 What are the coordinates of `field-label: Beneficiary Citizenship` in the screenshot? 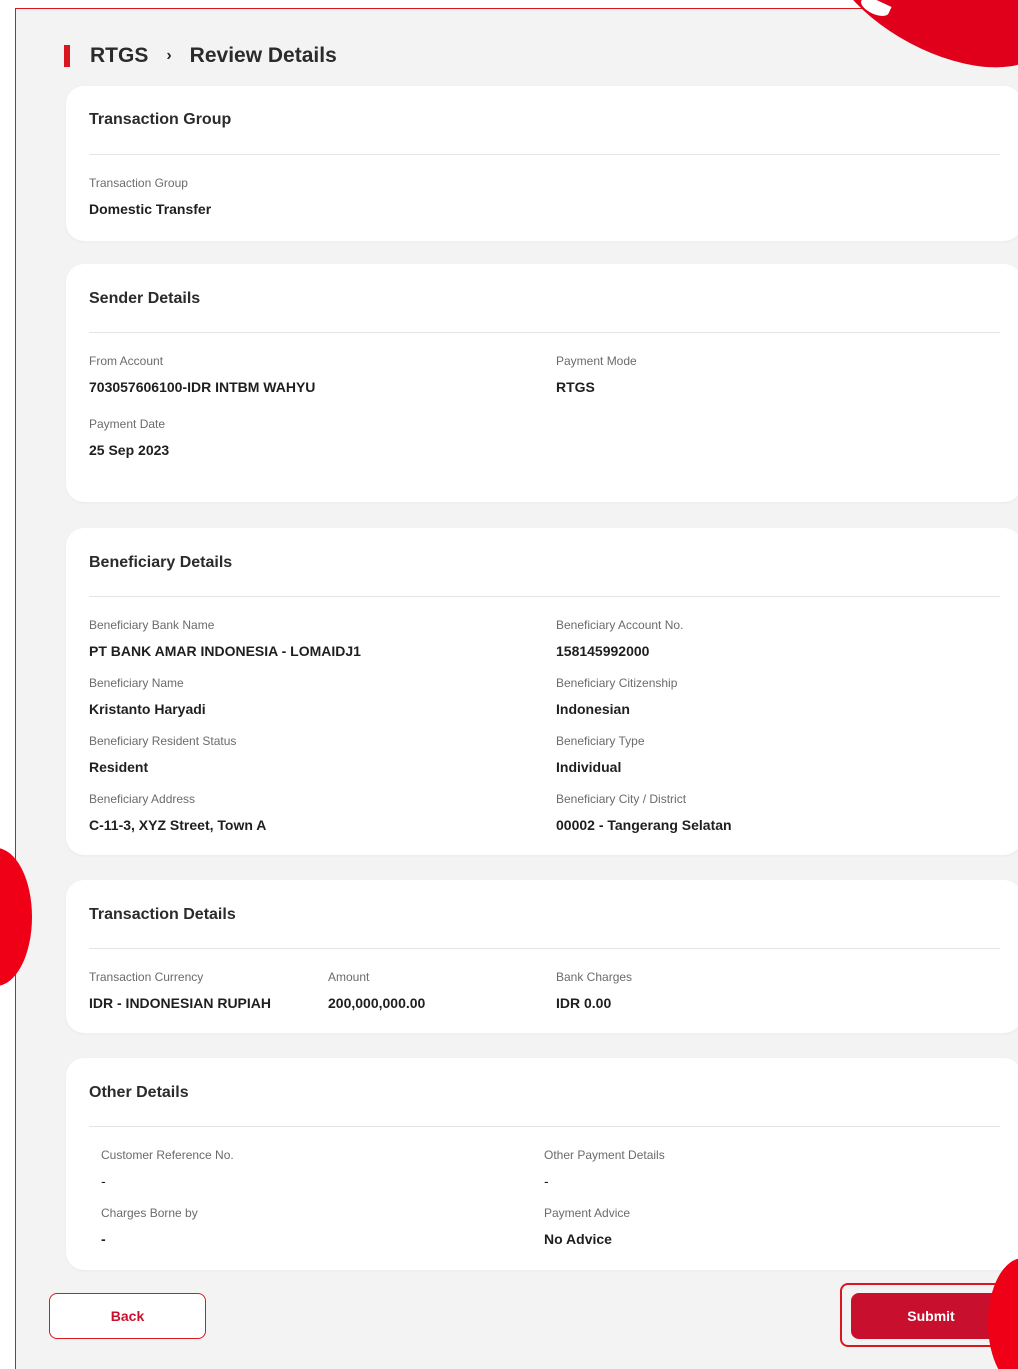 It's located at (617, 683).